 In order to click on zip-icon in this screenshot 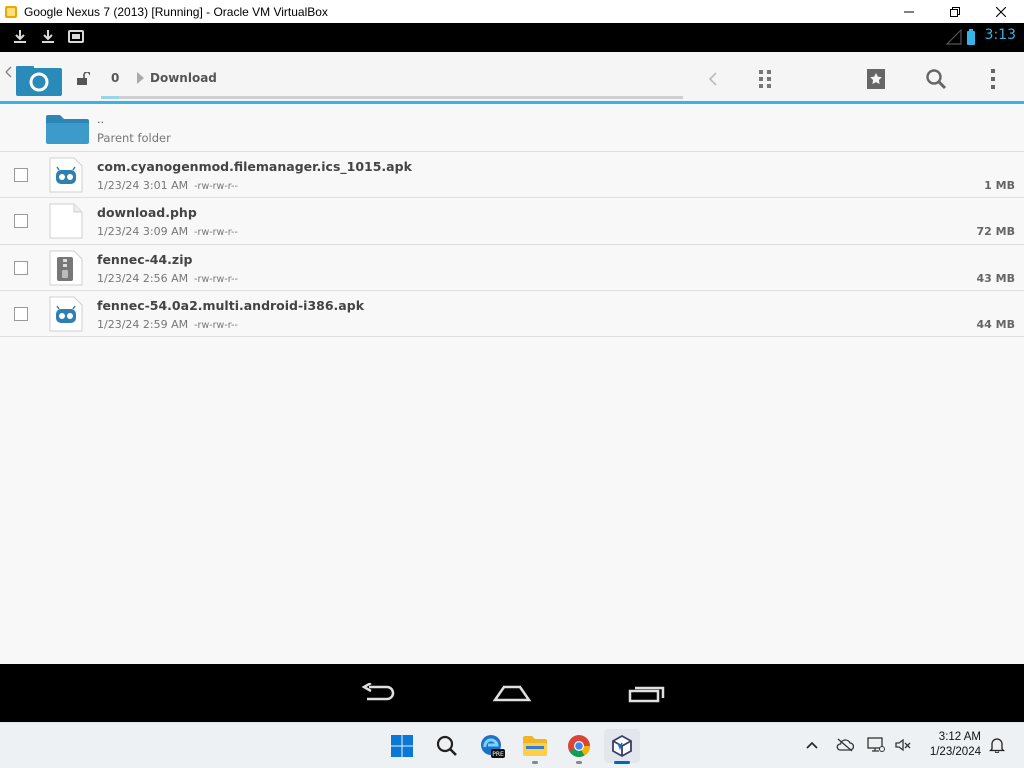, I will do `click(66, 268)`.